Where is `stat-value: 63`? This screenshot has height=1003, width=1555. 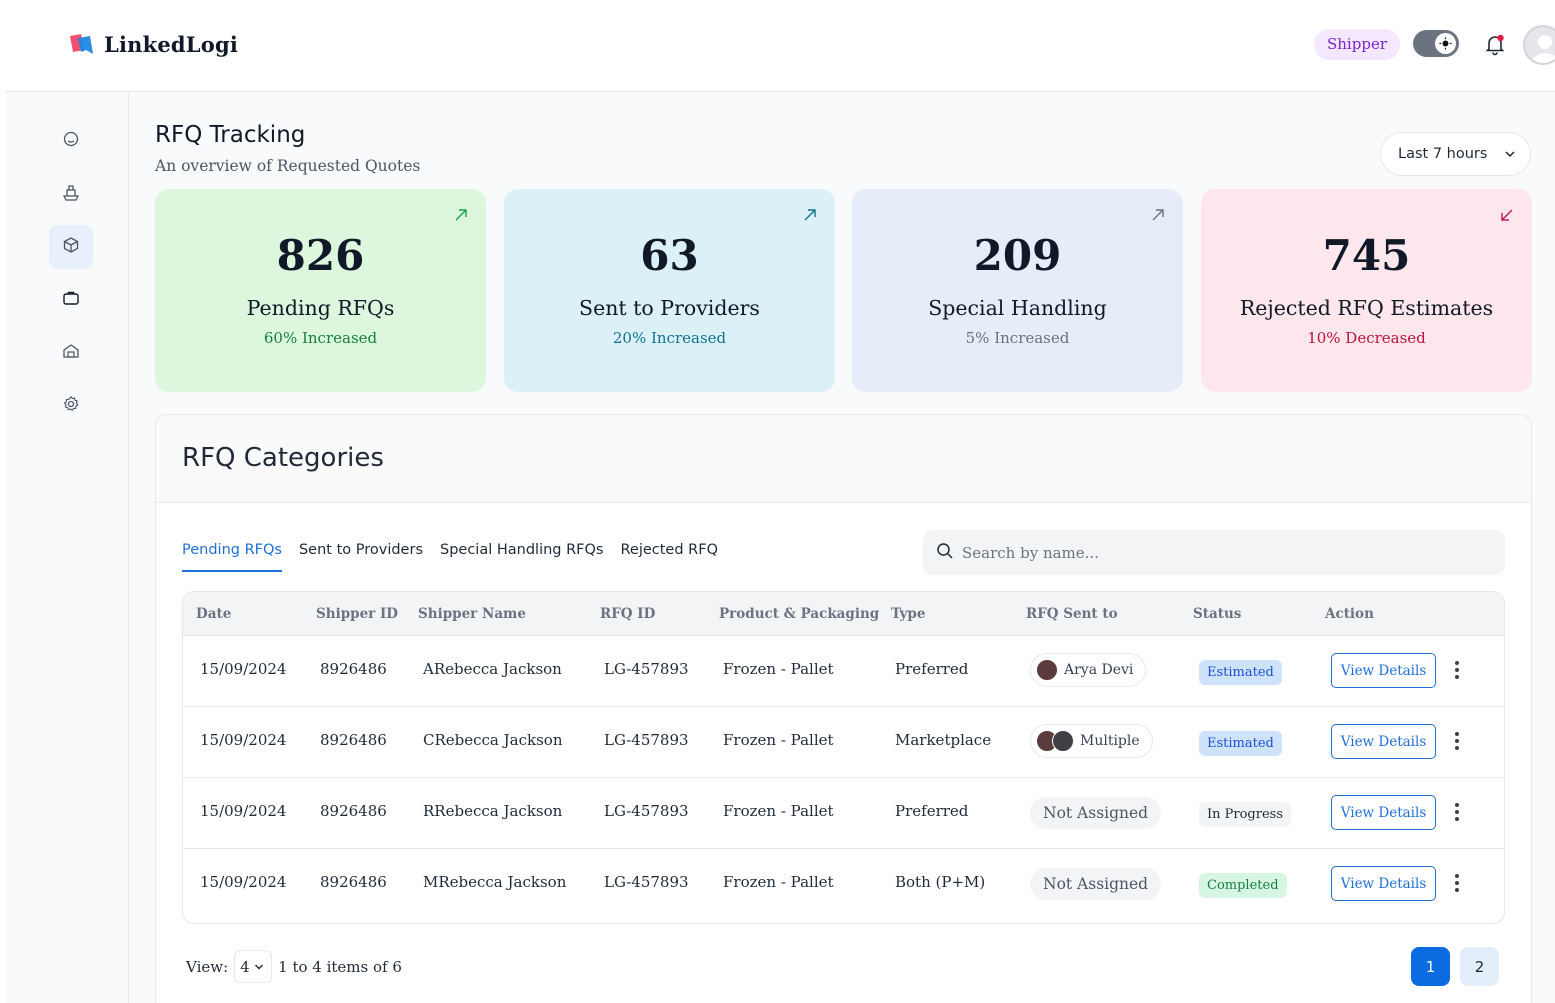 stat-value: 63 is located at coordinates (669, 255).